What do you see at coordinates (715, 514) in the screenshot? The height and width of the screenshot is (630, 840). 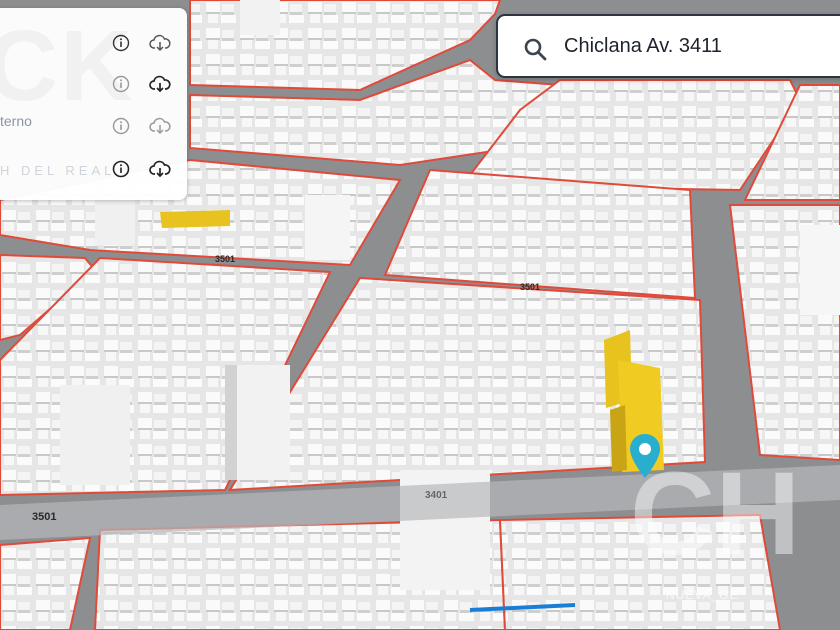 I see `corner-watermark: CH` at bounding box center [715, 514].